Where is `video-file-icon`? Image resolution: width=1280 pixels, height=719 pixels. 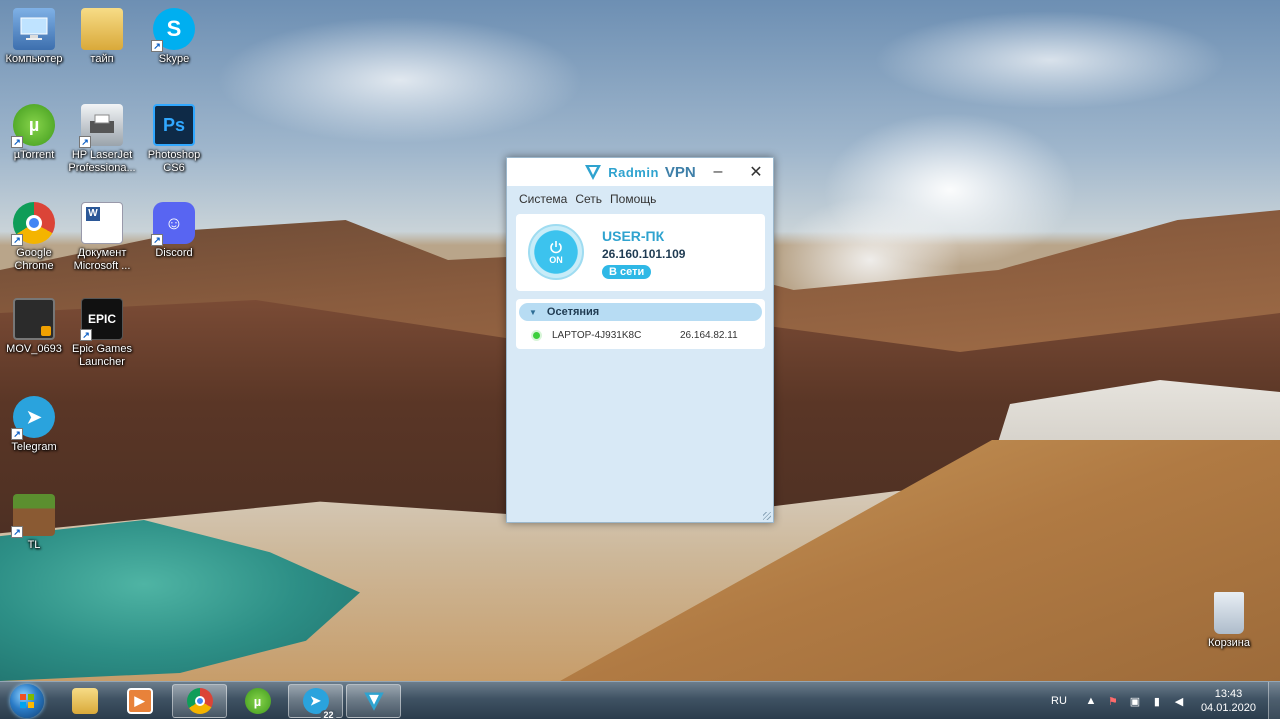 video-file-icon is located at coordinates (34, 319).